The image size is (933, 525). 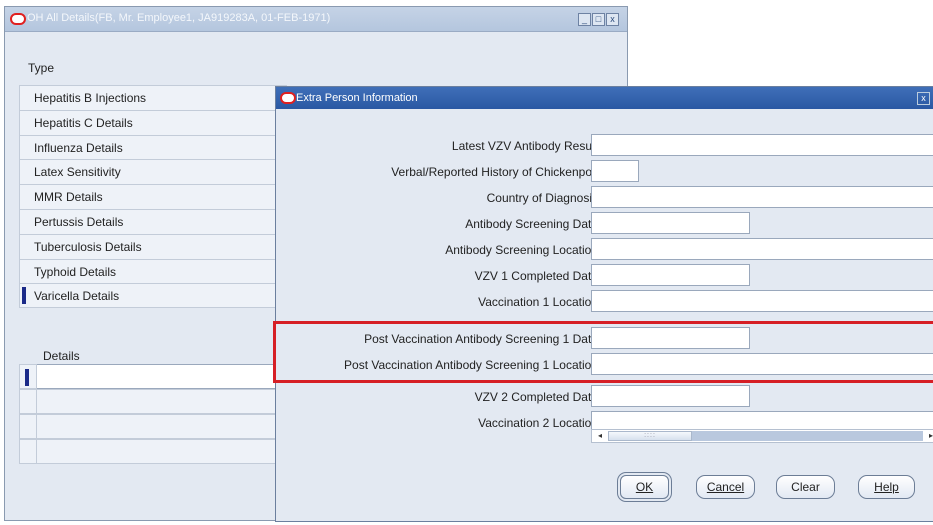 I want to click on latest-vzv-antibody-result-input, so click(x=762, y=145).